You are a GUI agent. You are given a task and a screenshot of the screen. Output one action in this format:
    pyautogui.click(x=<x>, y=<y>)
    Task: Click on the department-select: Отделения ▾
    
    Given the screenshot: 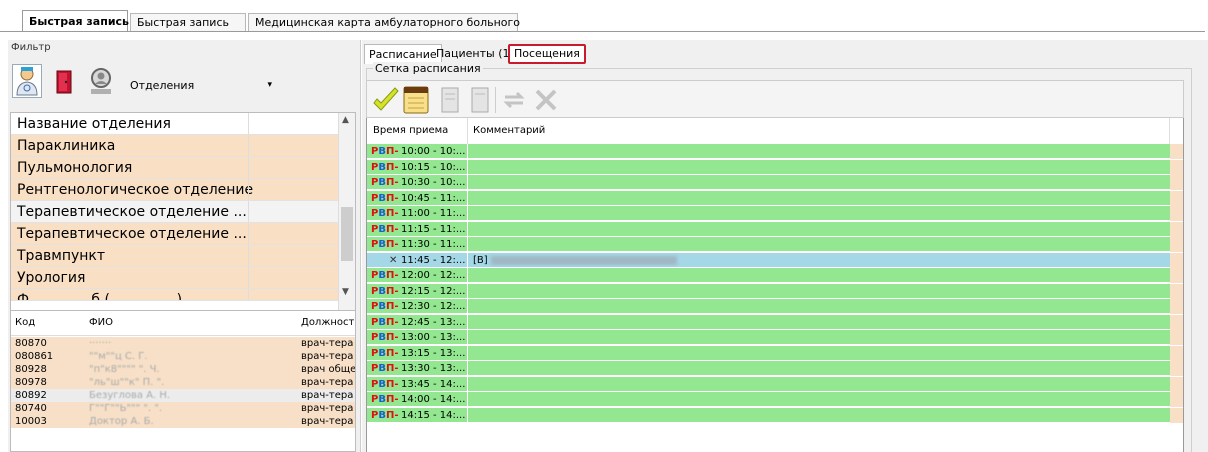 What is the action you would take?
    pyautogui.click(x=205, y=86)
    